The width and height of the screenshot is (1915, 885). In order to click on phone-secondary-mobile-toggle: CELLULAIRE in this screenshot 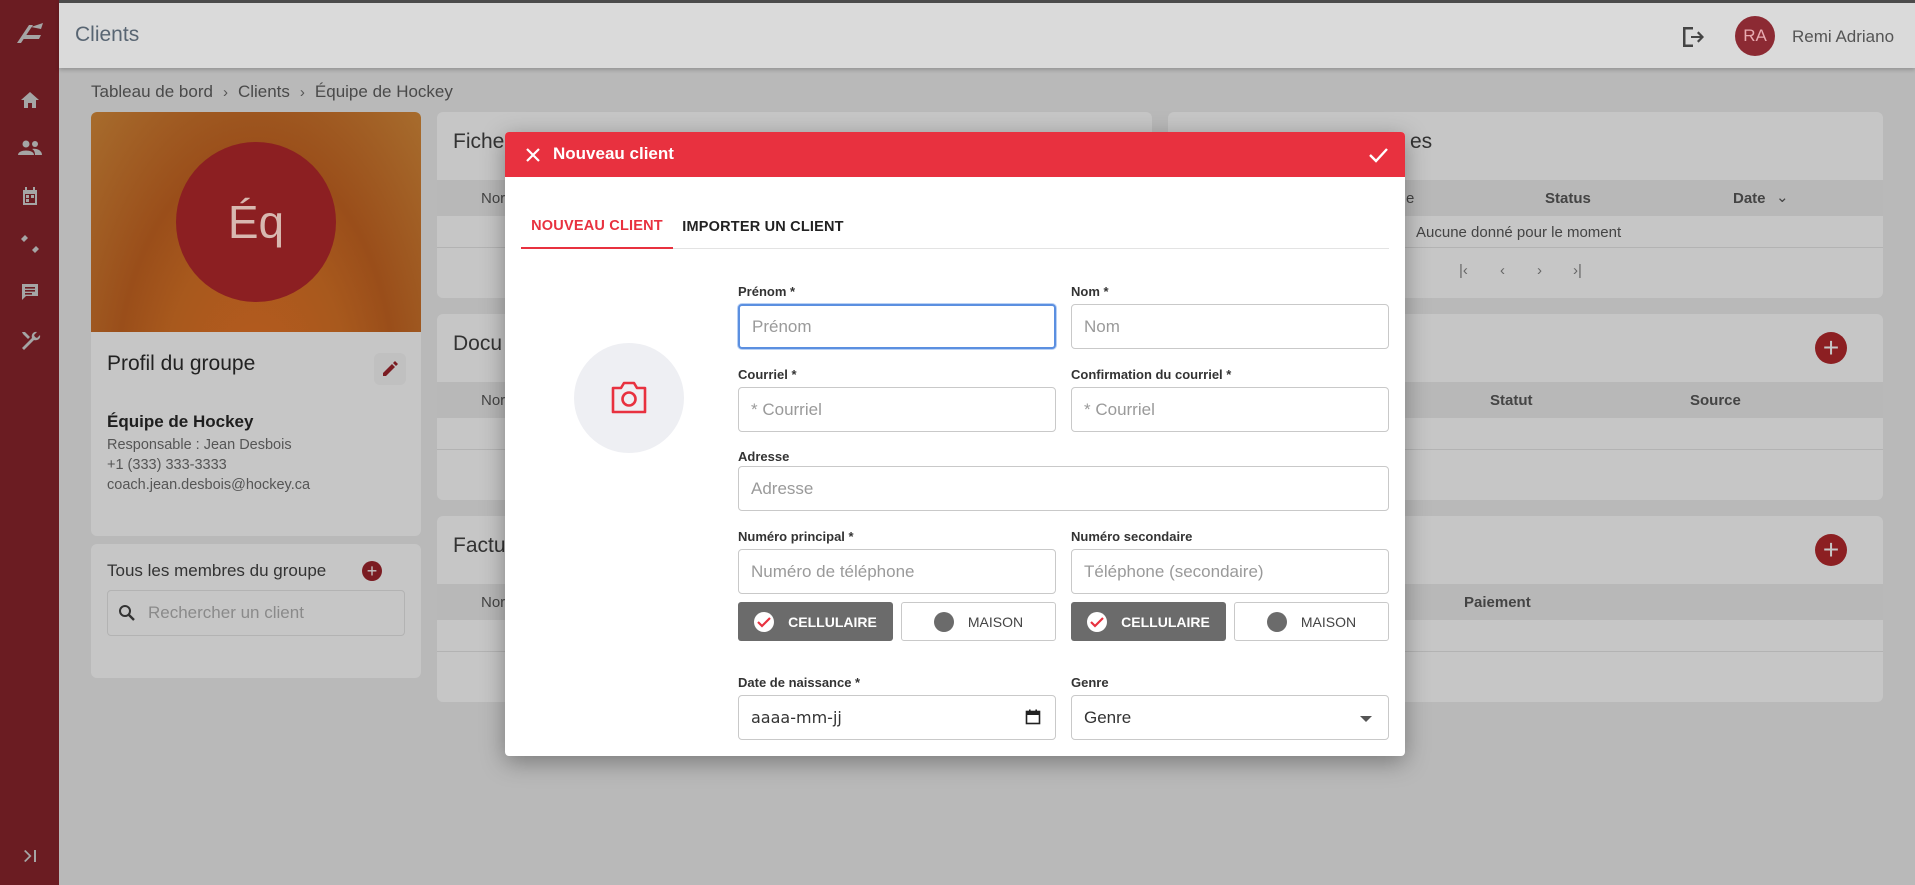, I will do `click(1148, 621)`.